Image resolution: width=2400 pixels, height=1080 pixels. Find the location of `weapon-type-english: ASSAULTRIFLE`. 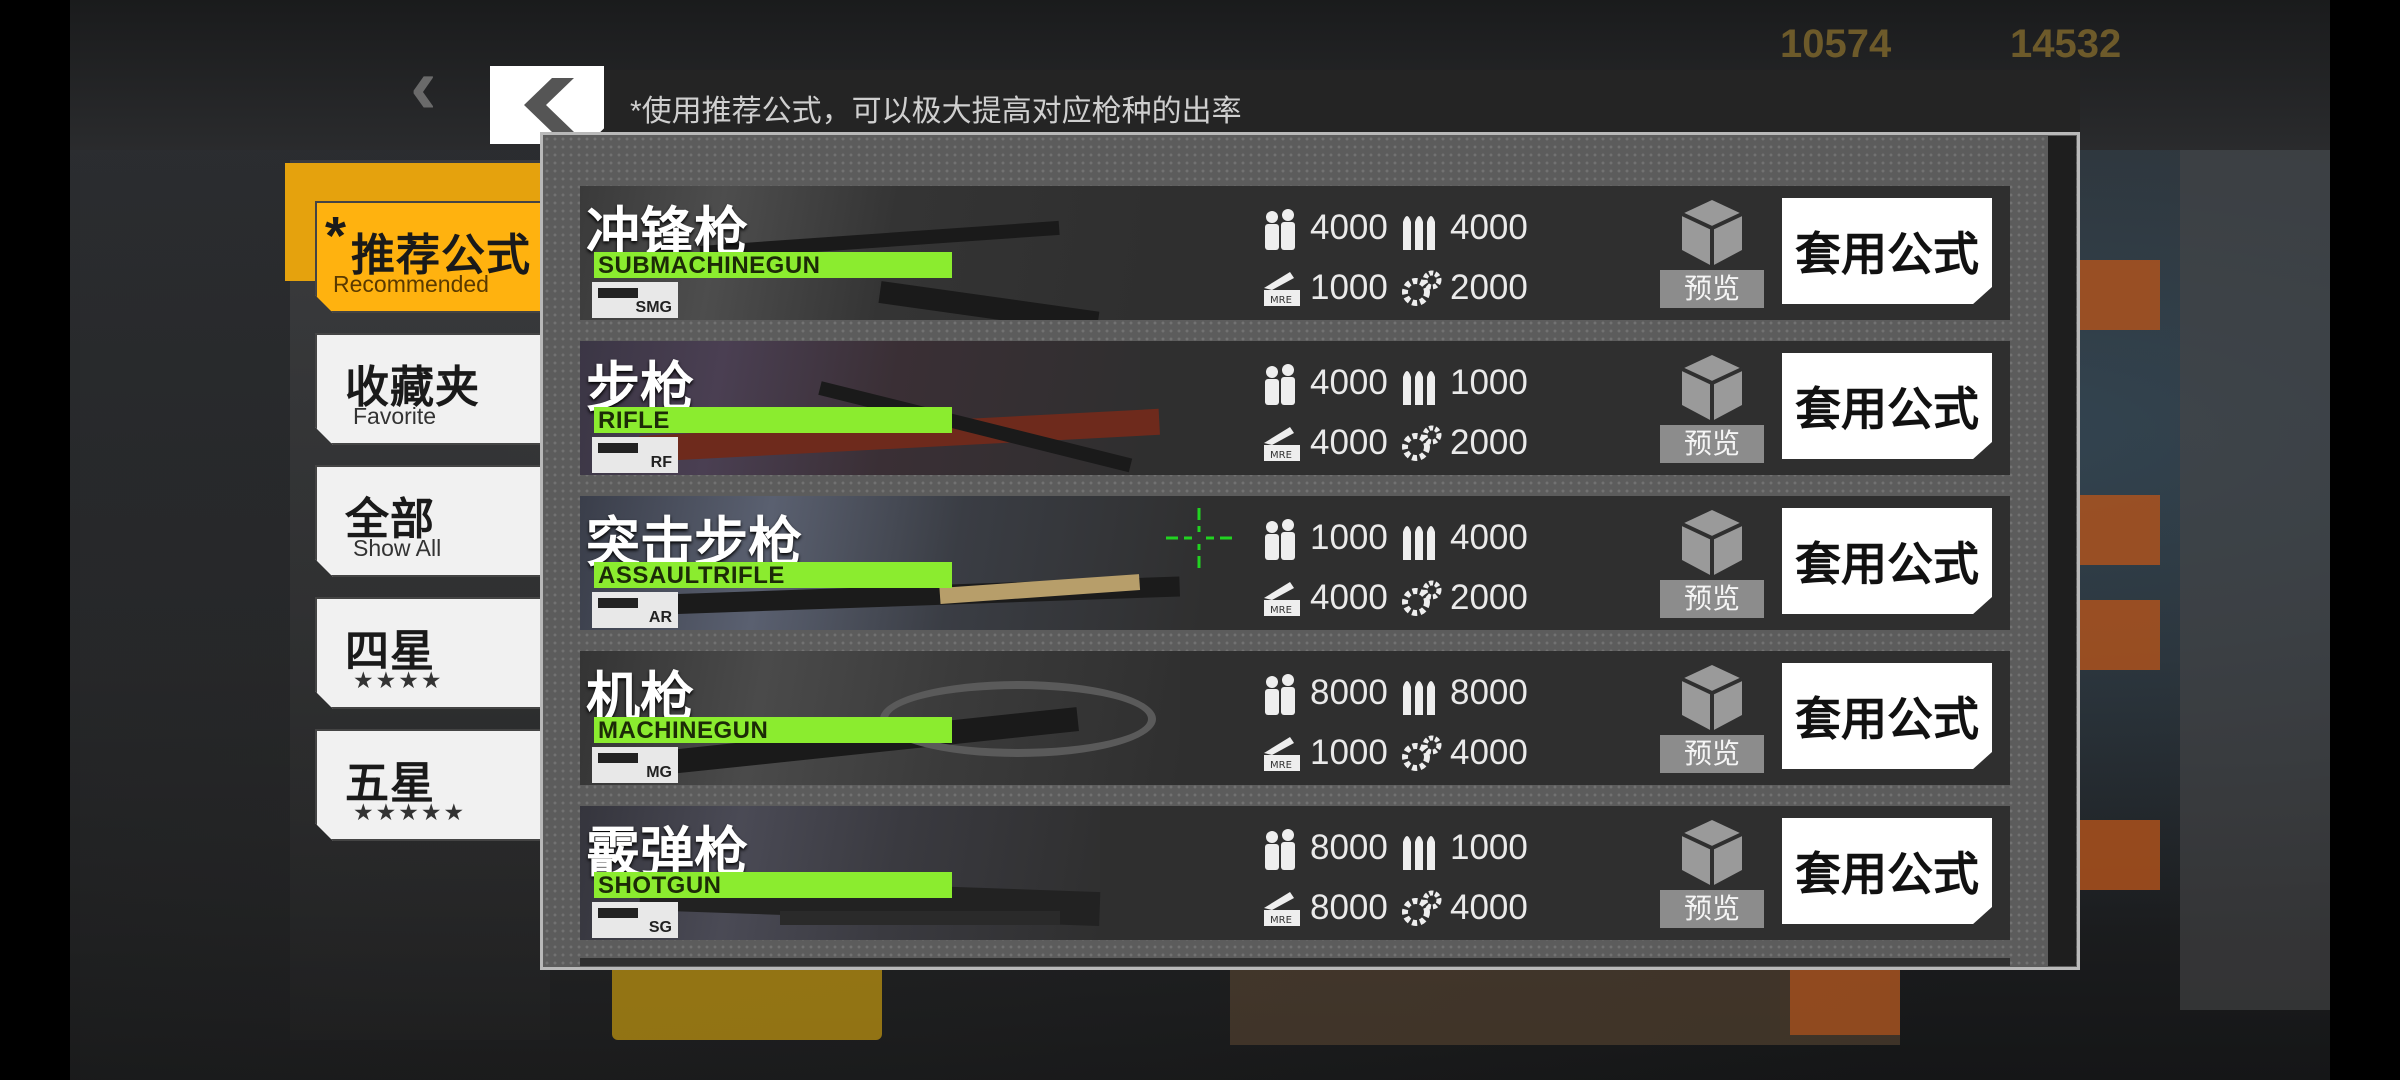

weapon-type-english: ASSAULTRIFLE is located at coordinates (691, 575).